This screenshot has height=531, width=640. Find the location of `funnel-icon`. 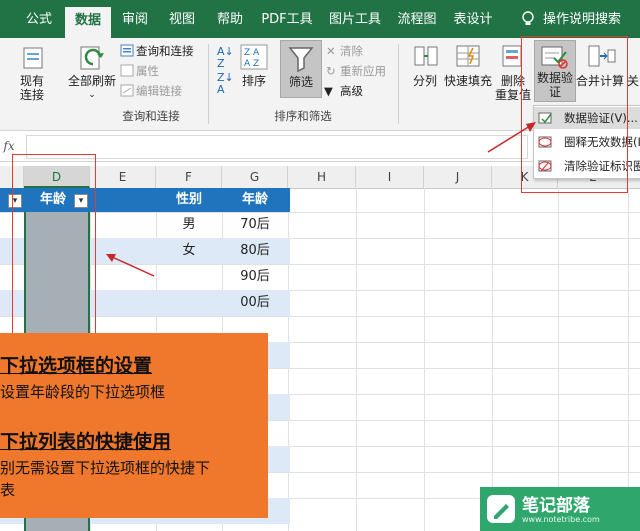

funnel-icon is located at coordinates (301, 60).